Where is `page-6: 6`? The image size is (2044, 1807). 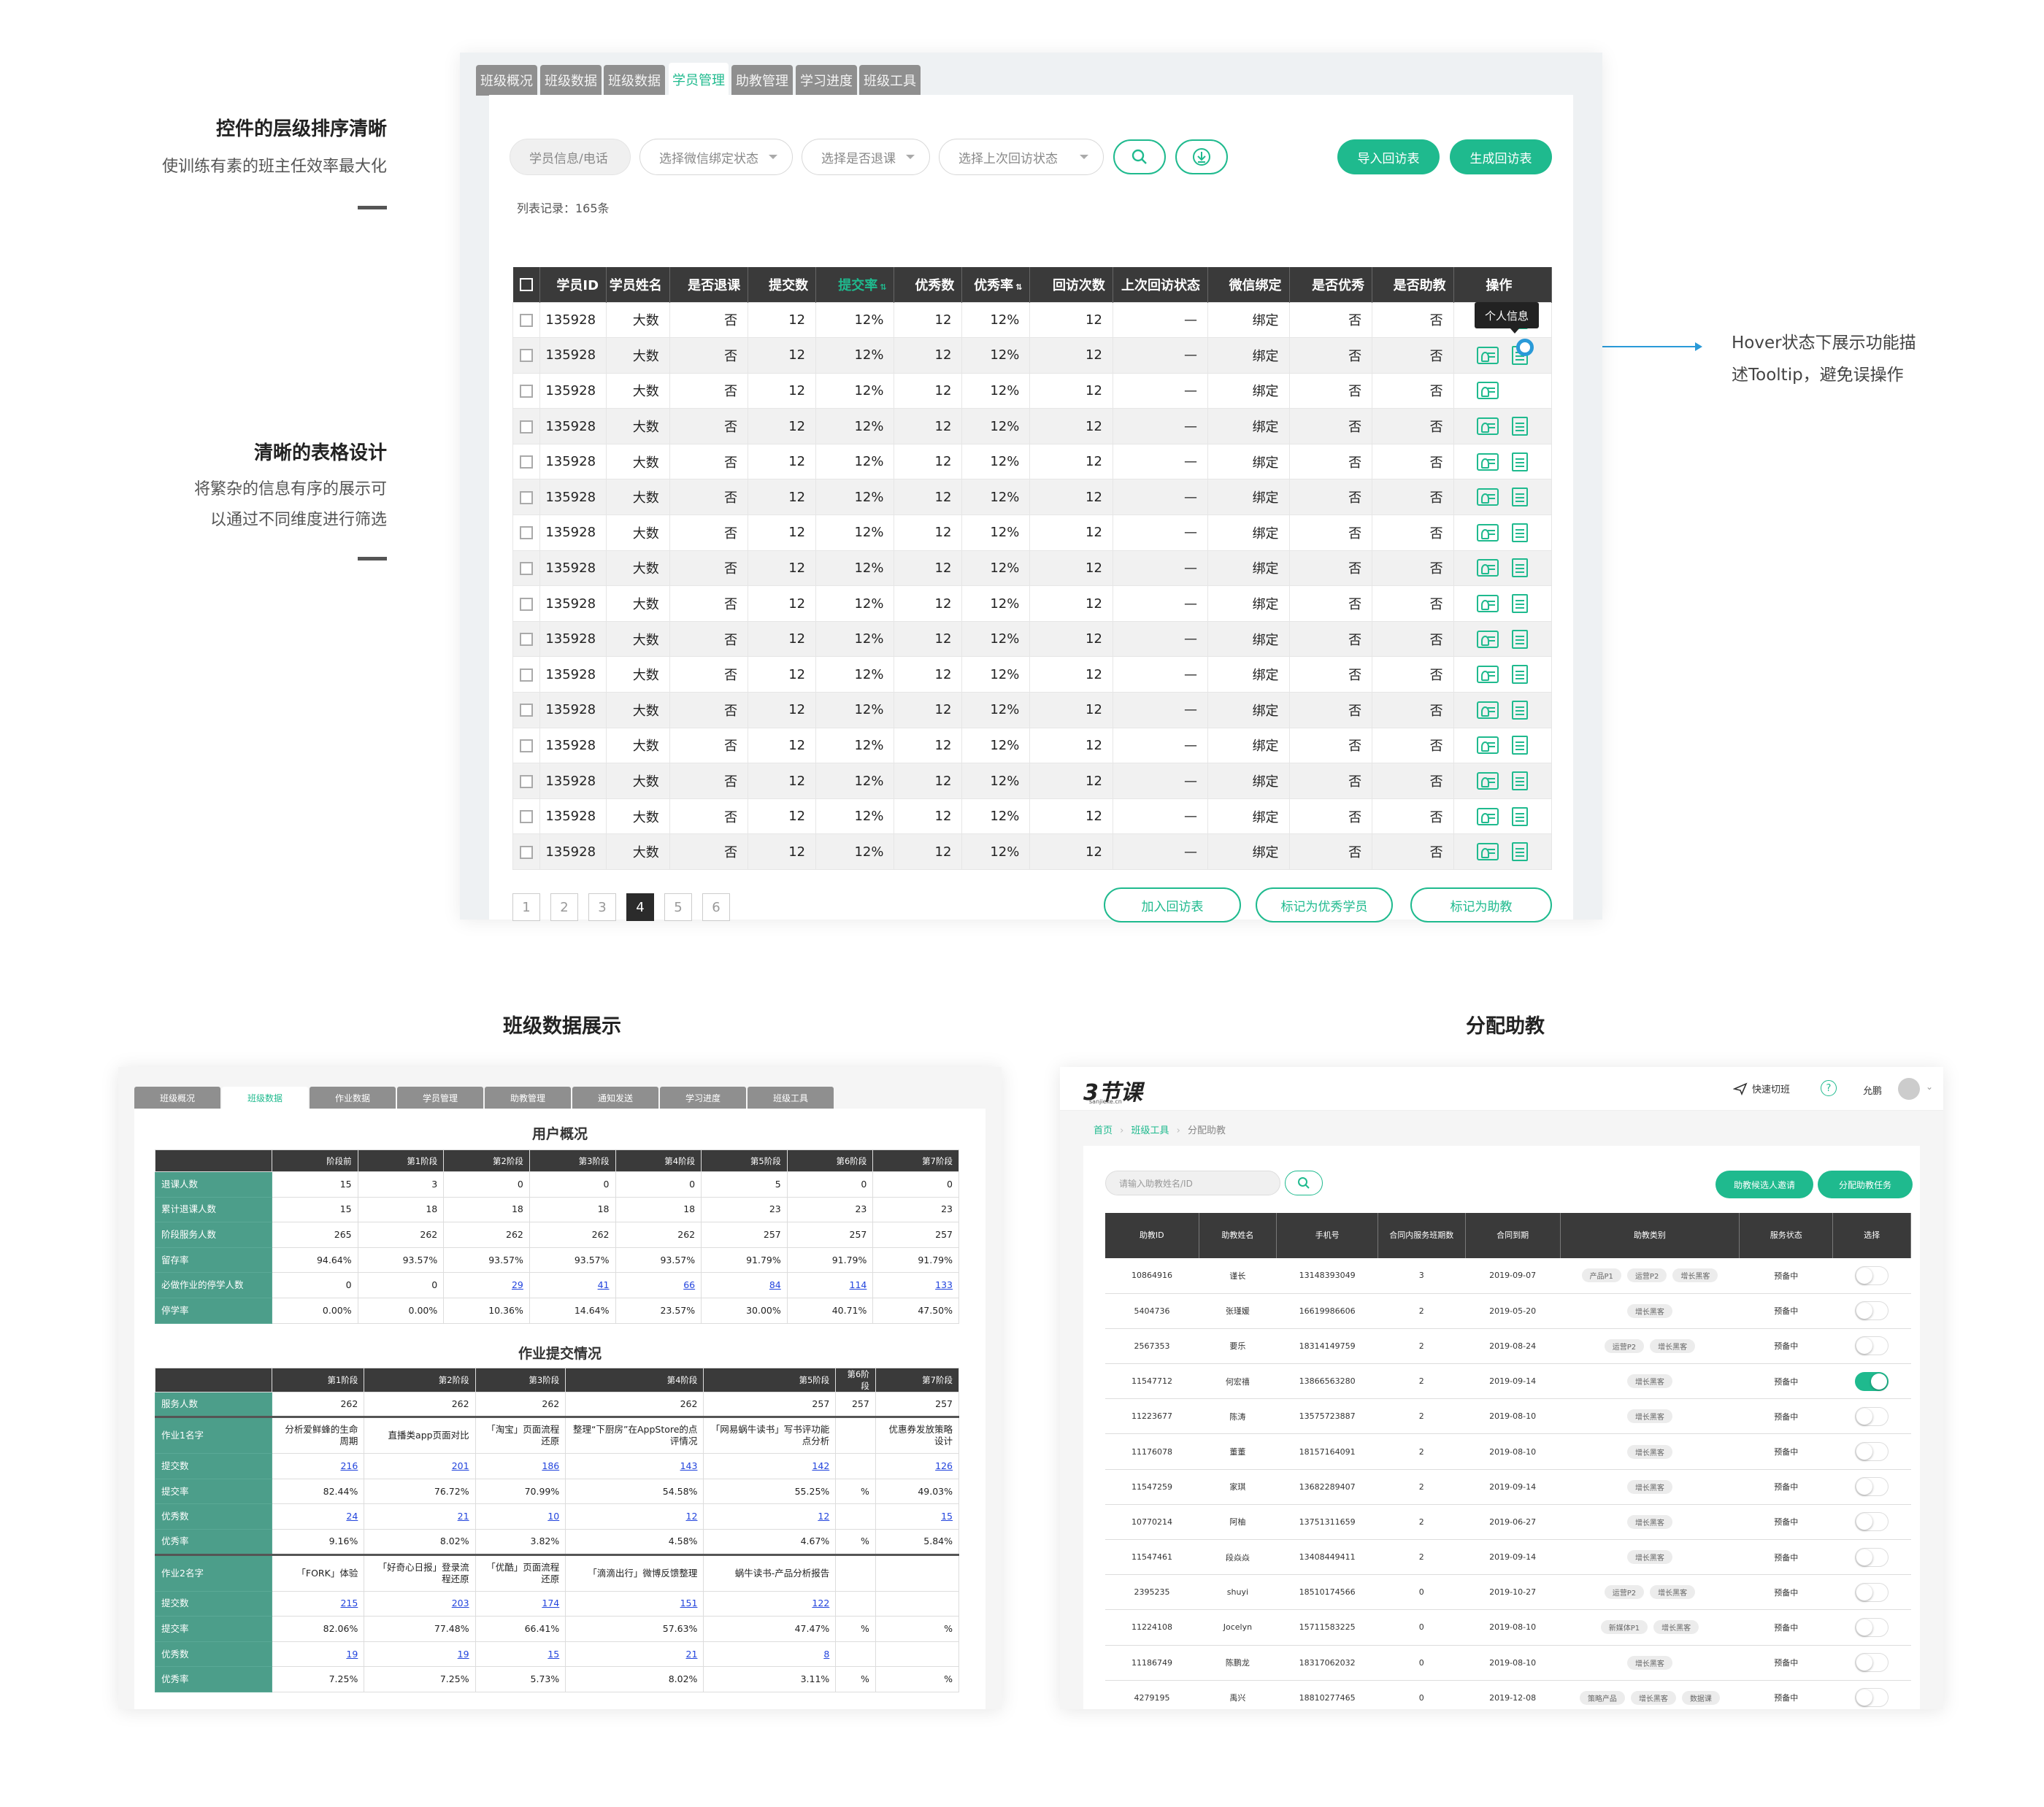 page-6: 6 is located at coordinates (716, 907).